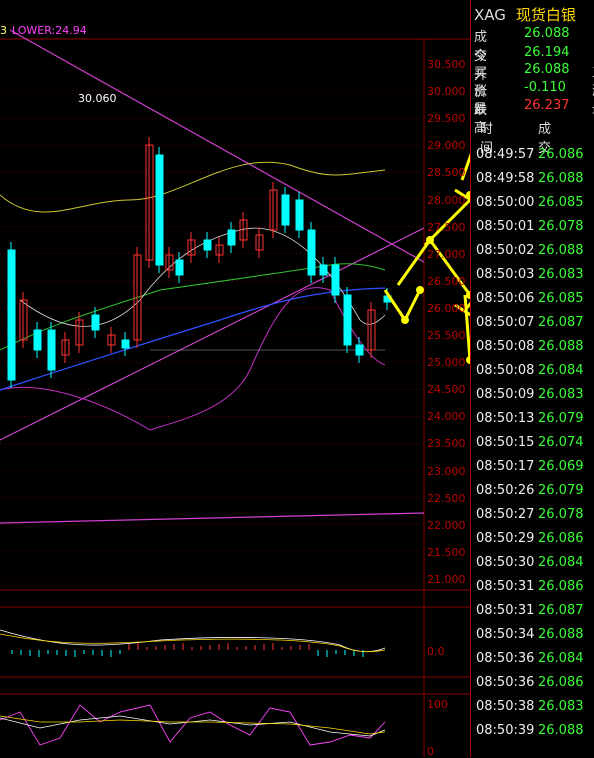 The image size is (594, 758). Describe the element at coordinates (446, 525) in the screenshot. I see `price-axis-label: 22.000` at that location.